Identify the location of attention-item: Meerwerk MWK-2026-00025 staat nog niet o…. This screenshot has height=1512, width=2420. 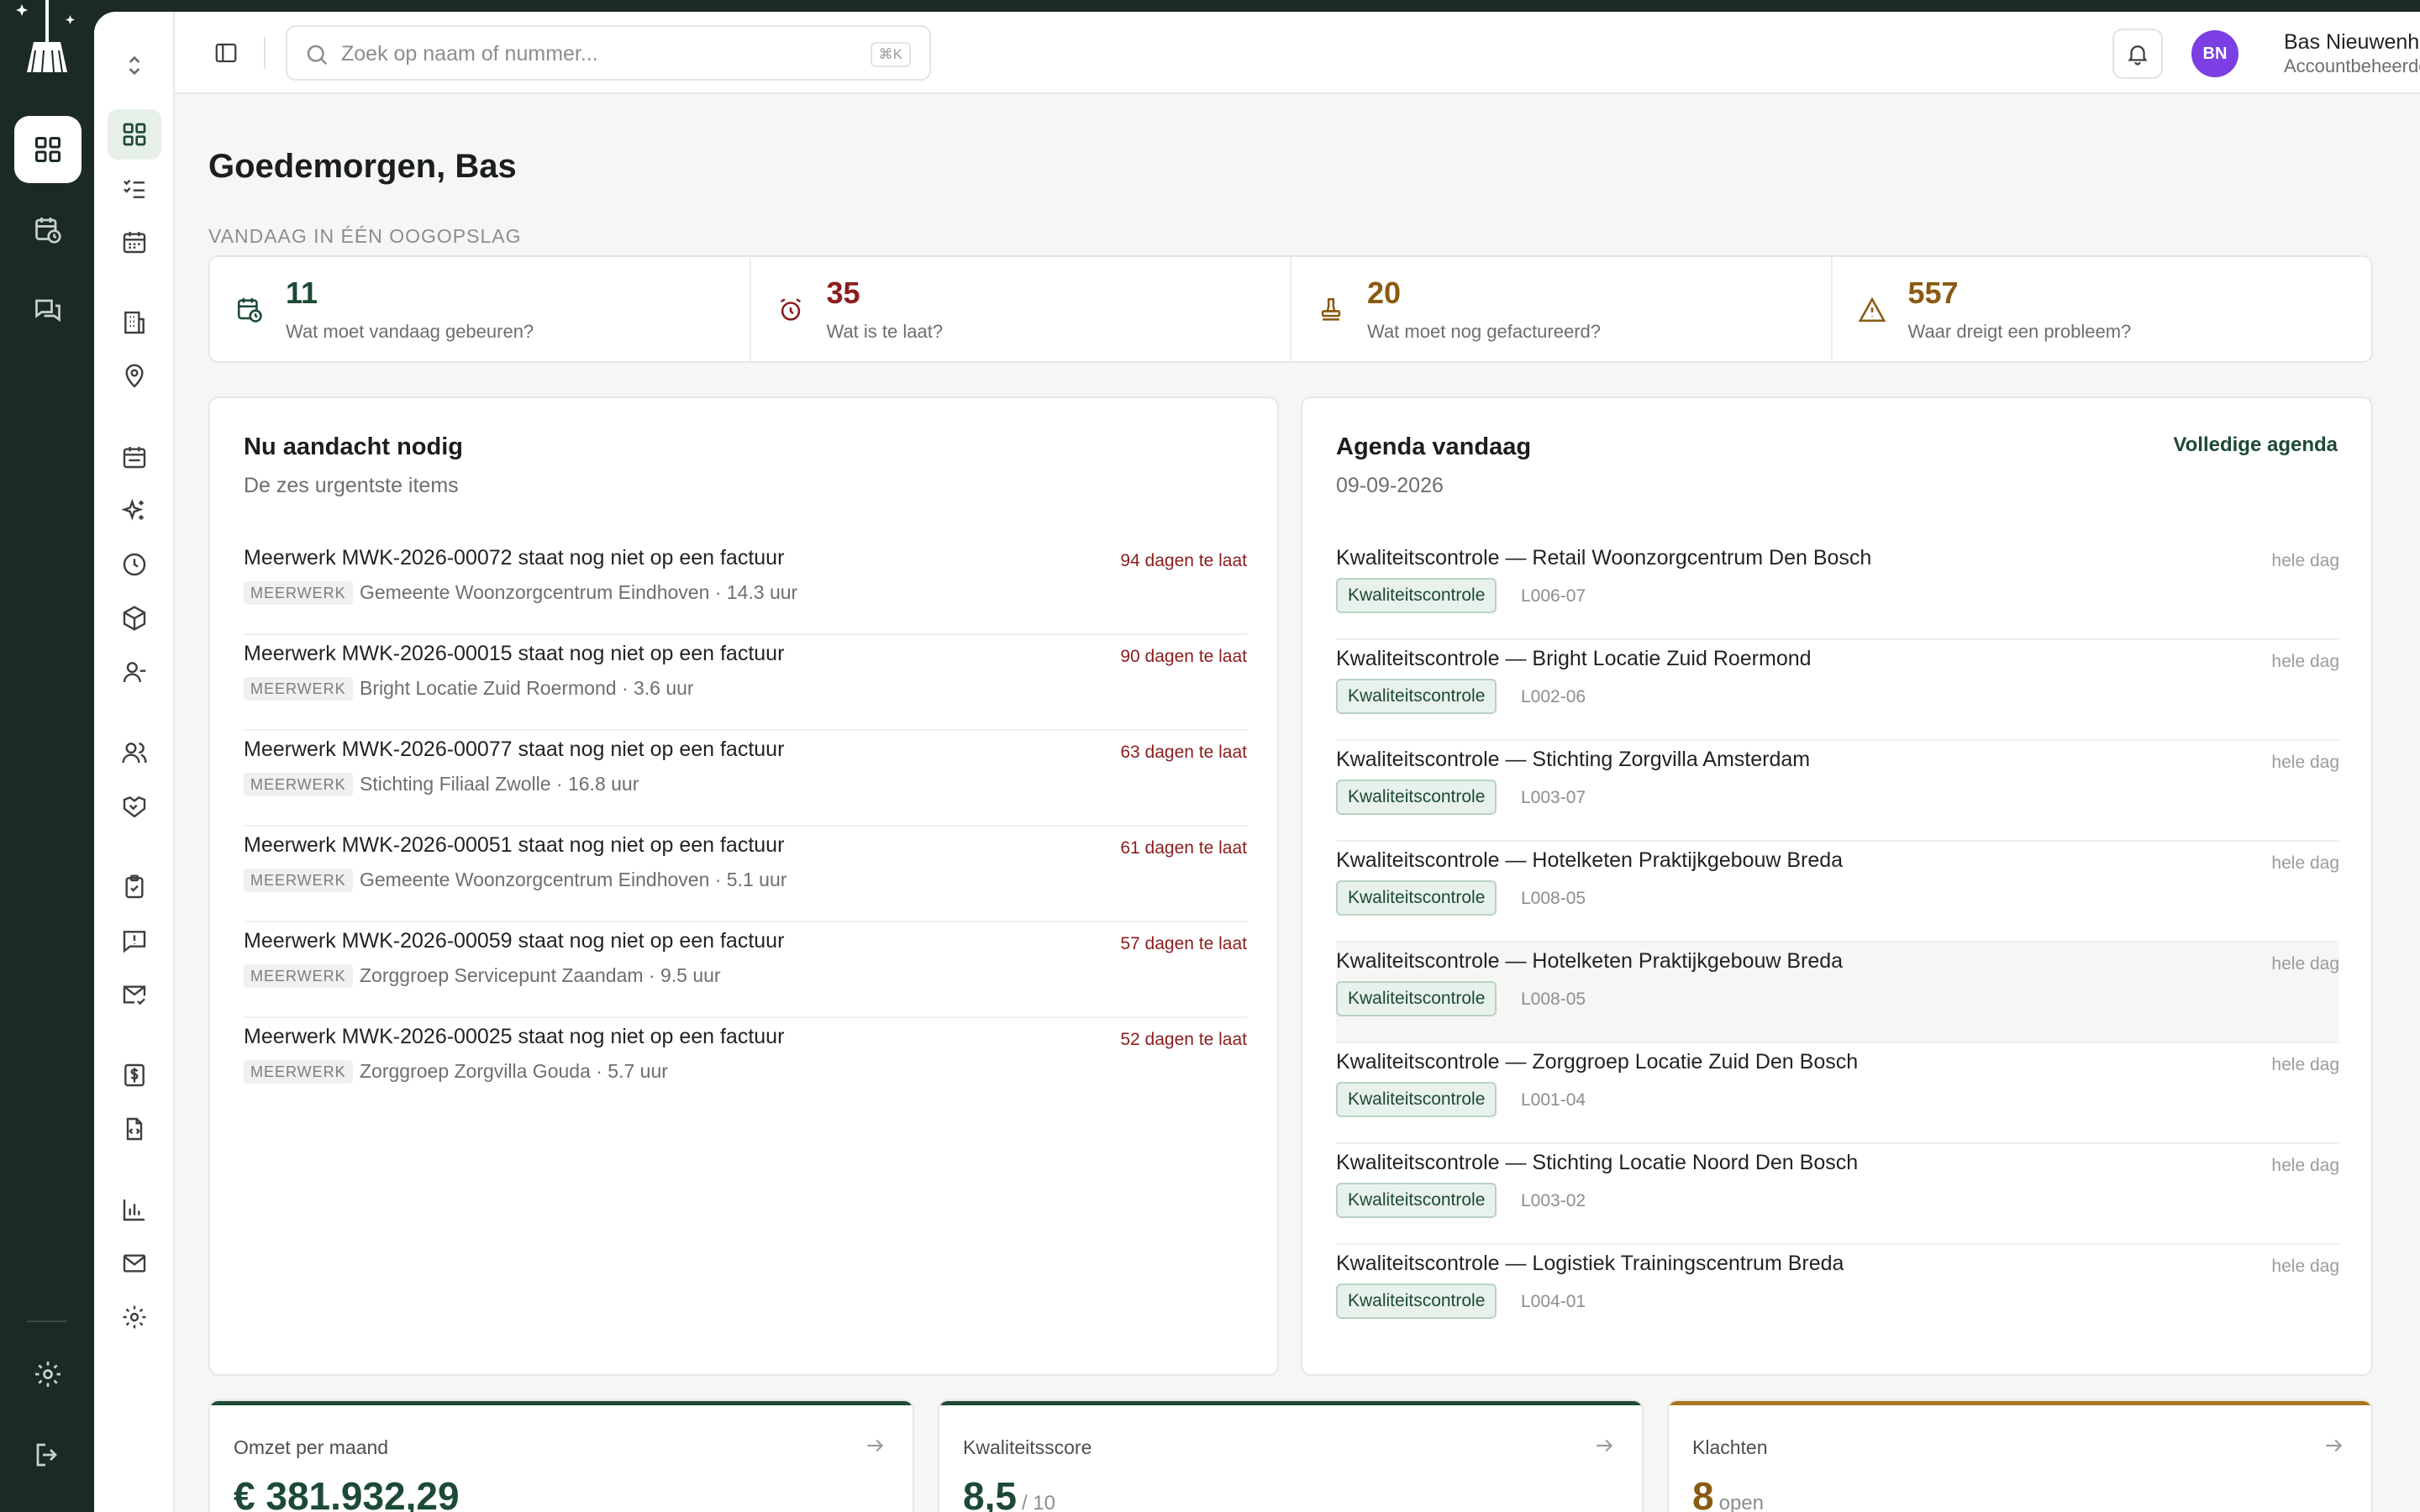
(746, 1066).